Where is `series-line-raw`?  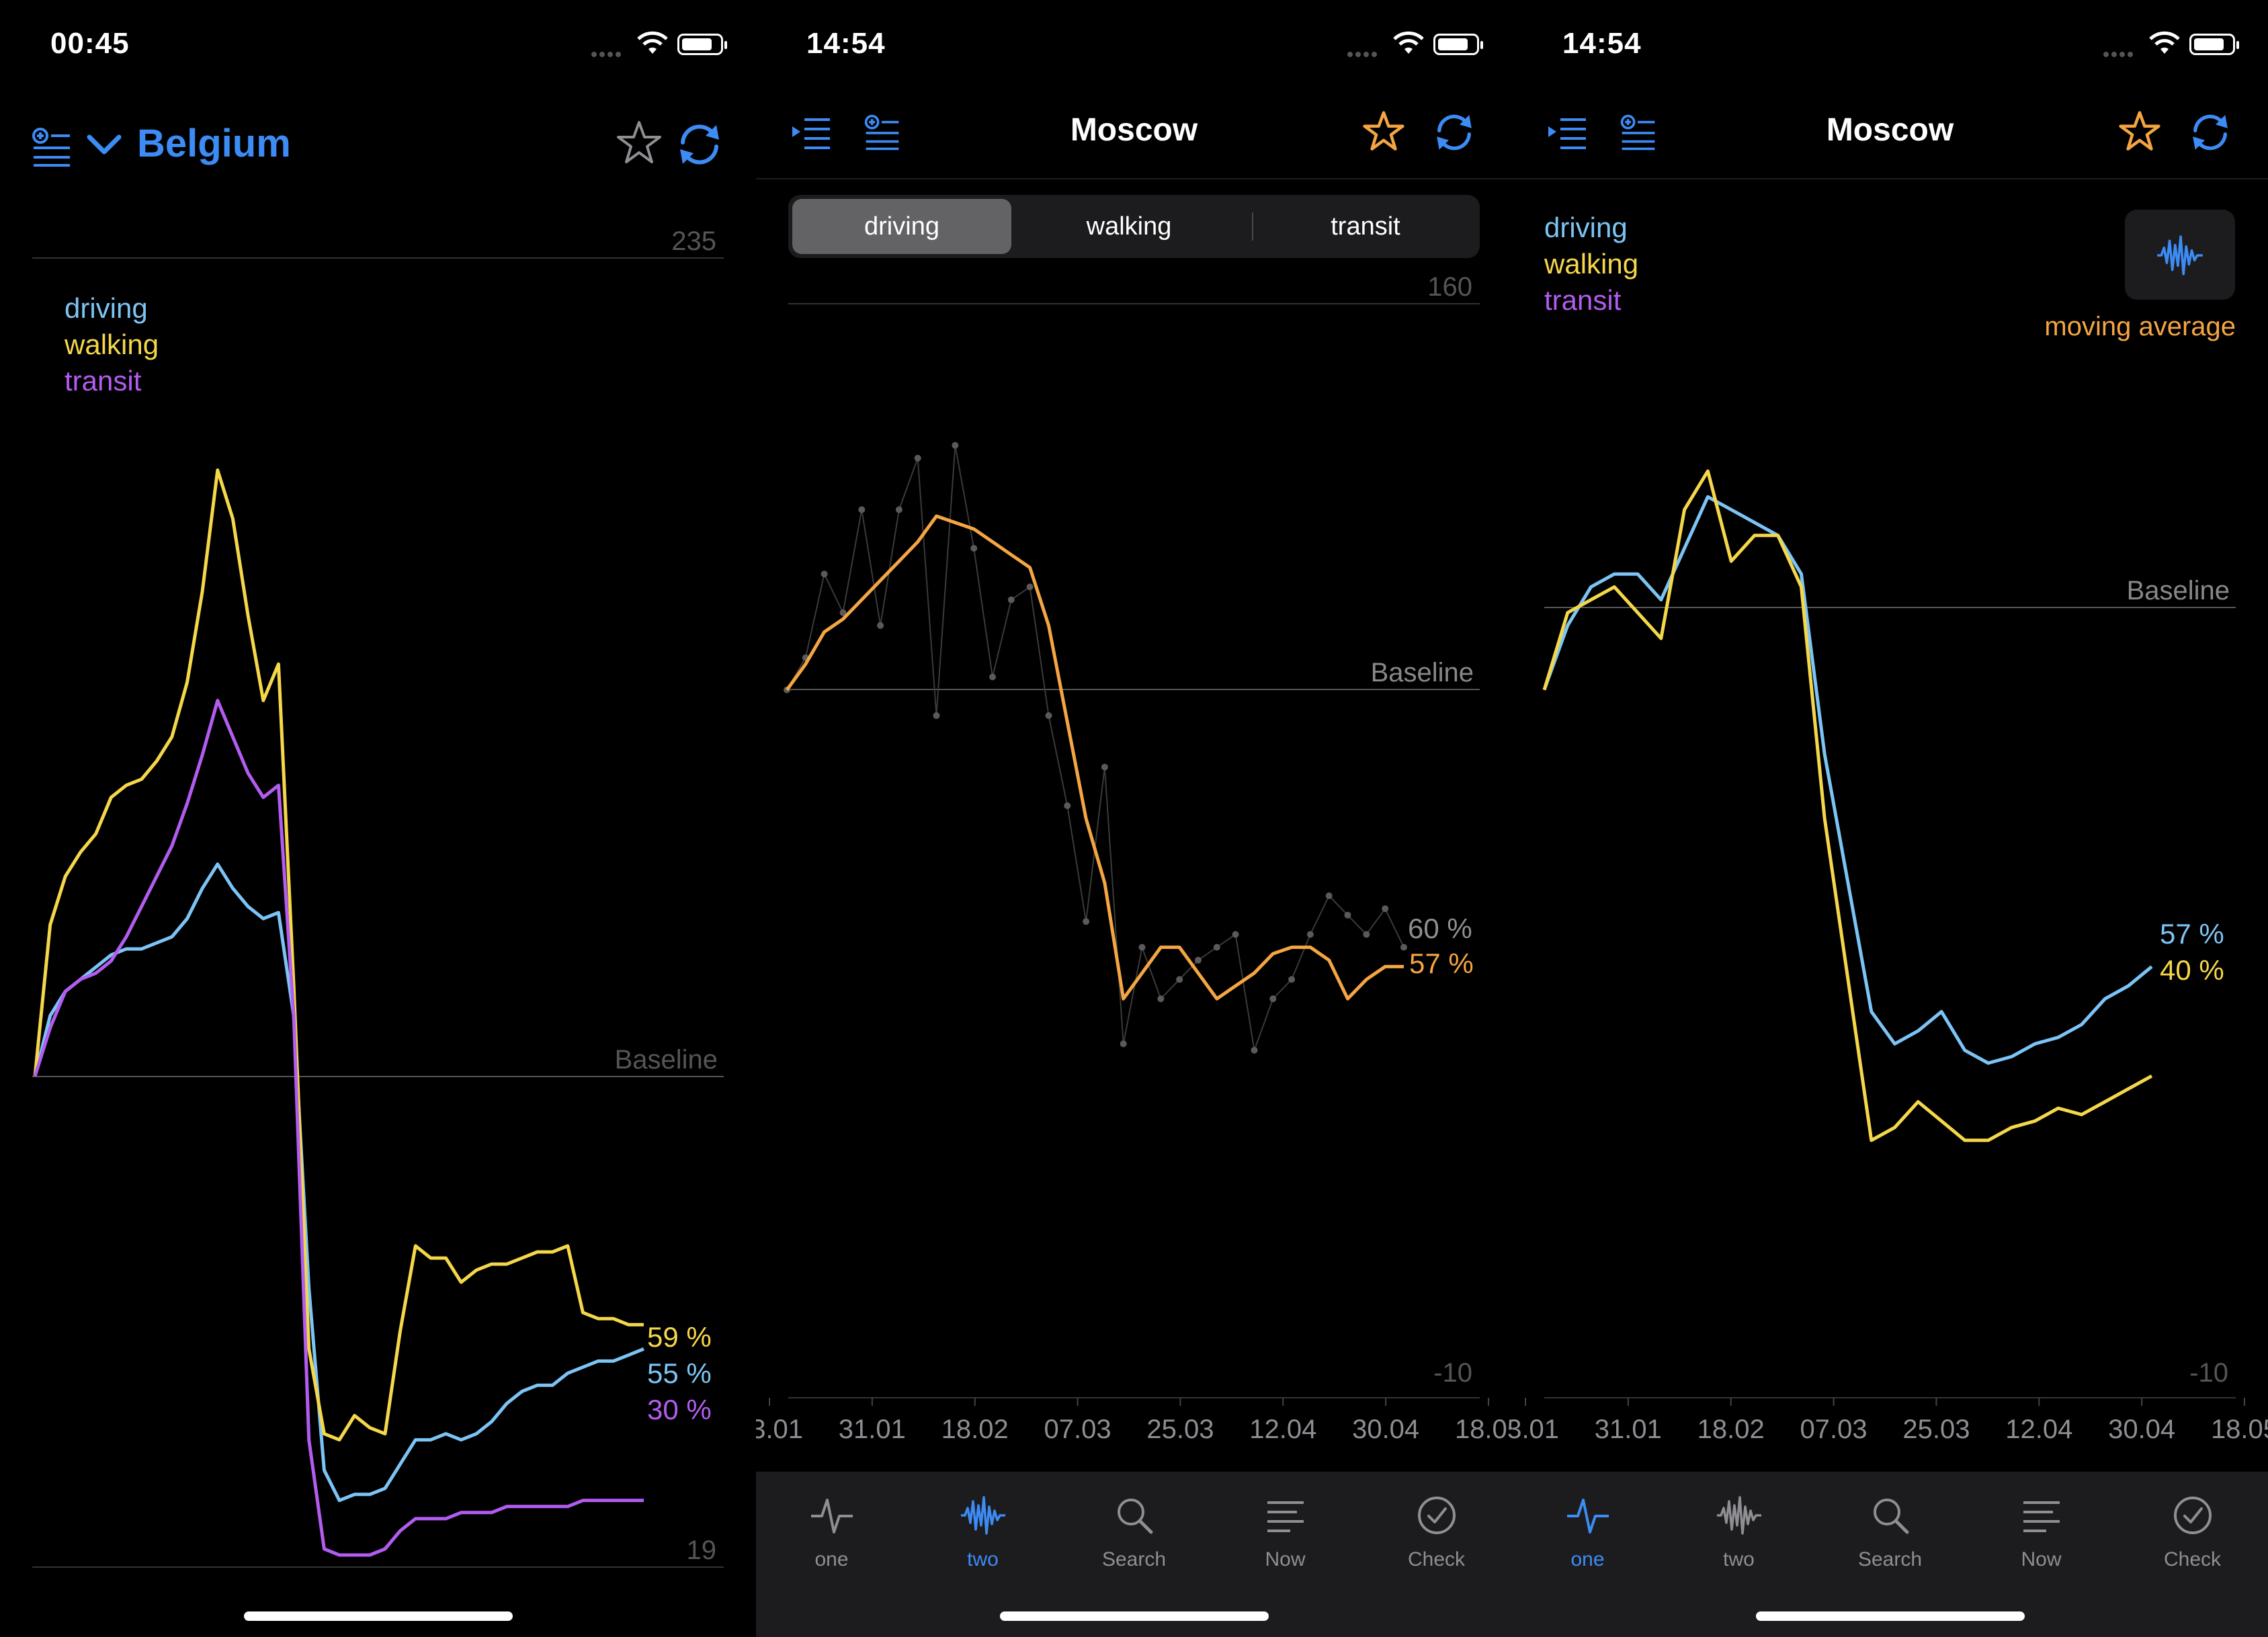
series-line-raw is located at coordinates (1095, 748).